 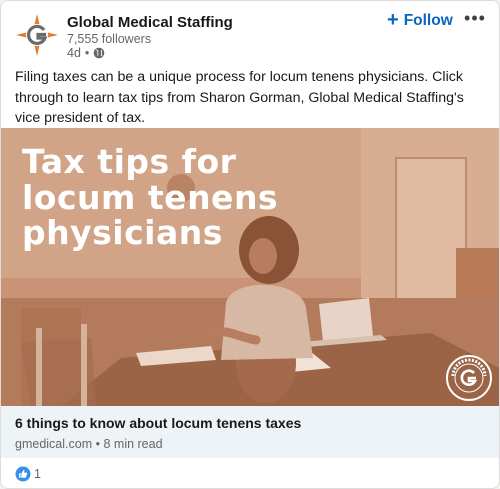 I want to click on more-options-icon: •••, so click(x=475, y=18).